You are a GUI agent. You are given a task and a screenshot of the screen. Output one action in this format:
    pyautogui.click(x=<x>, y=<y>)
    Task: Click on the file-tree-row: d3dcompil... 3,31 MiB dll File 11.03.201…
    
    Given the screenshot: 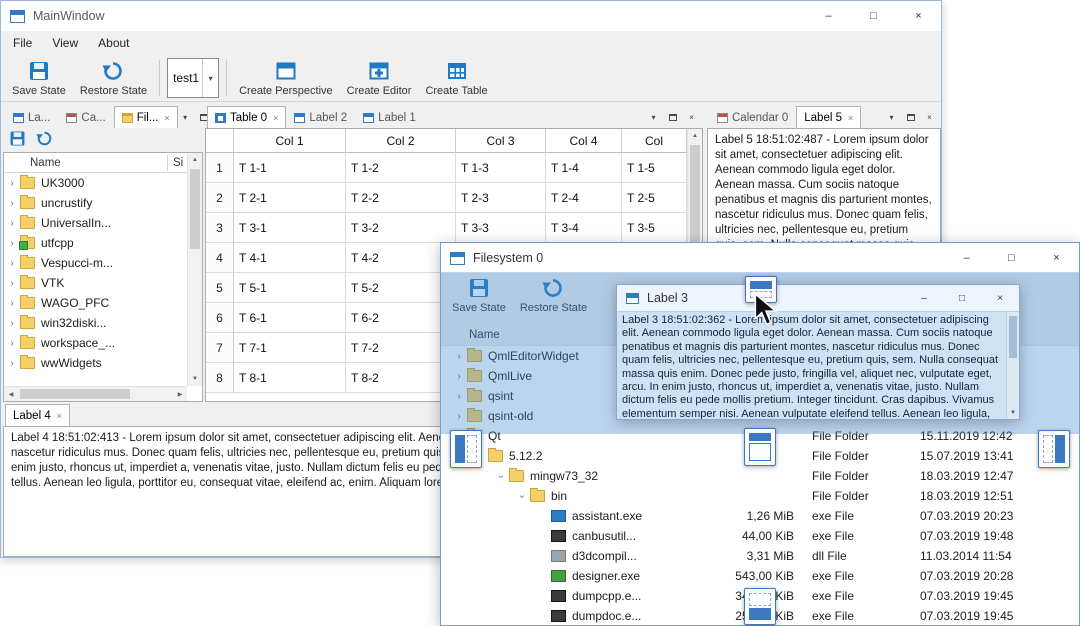 What is the action you would take?
    pyautogui.click(x=760, y=556)
    